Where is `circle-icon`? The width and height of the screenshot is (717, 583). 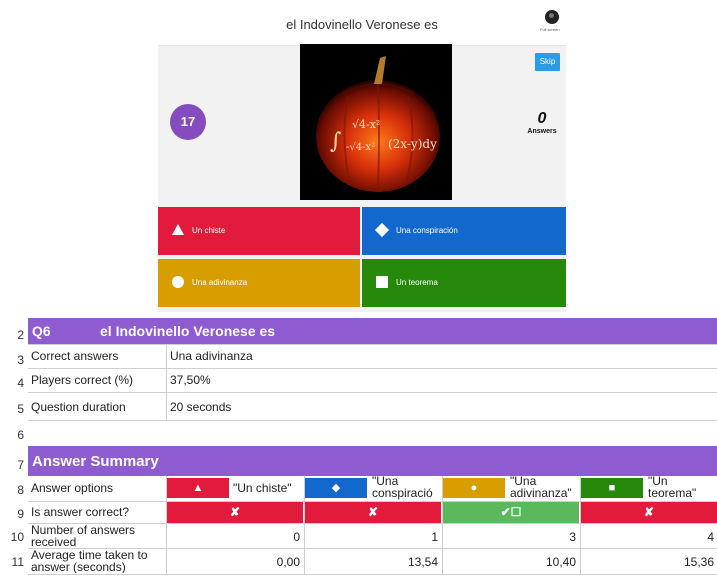
circle-icon is located at coordinates (178, 282).